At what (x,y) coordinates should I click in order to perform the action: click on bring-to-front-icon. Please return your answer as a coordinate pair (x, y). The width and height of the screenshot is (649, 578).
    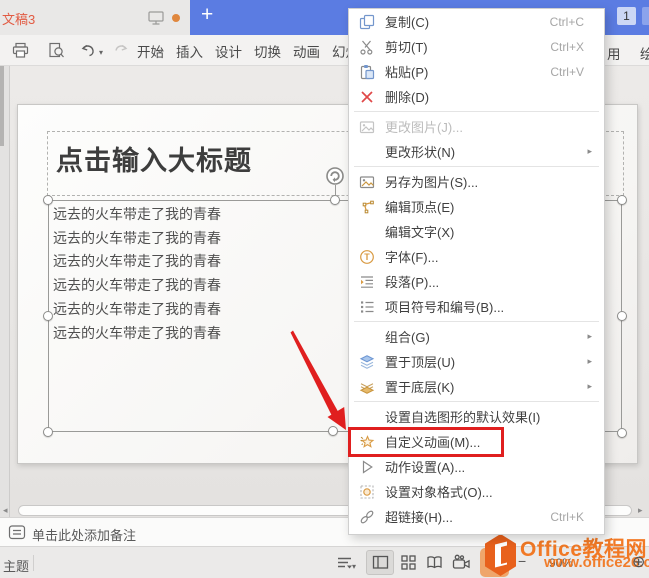
    Looking at the image, I should click on (367, 362).